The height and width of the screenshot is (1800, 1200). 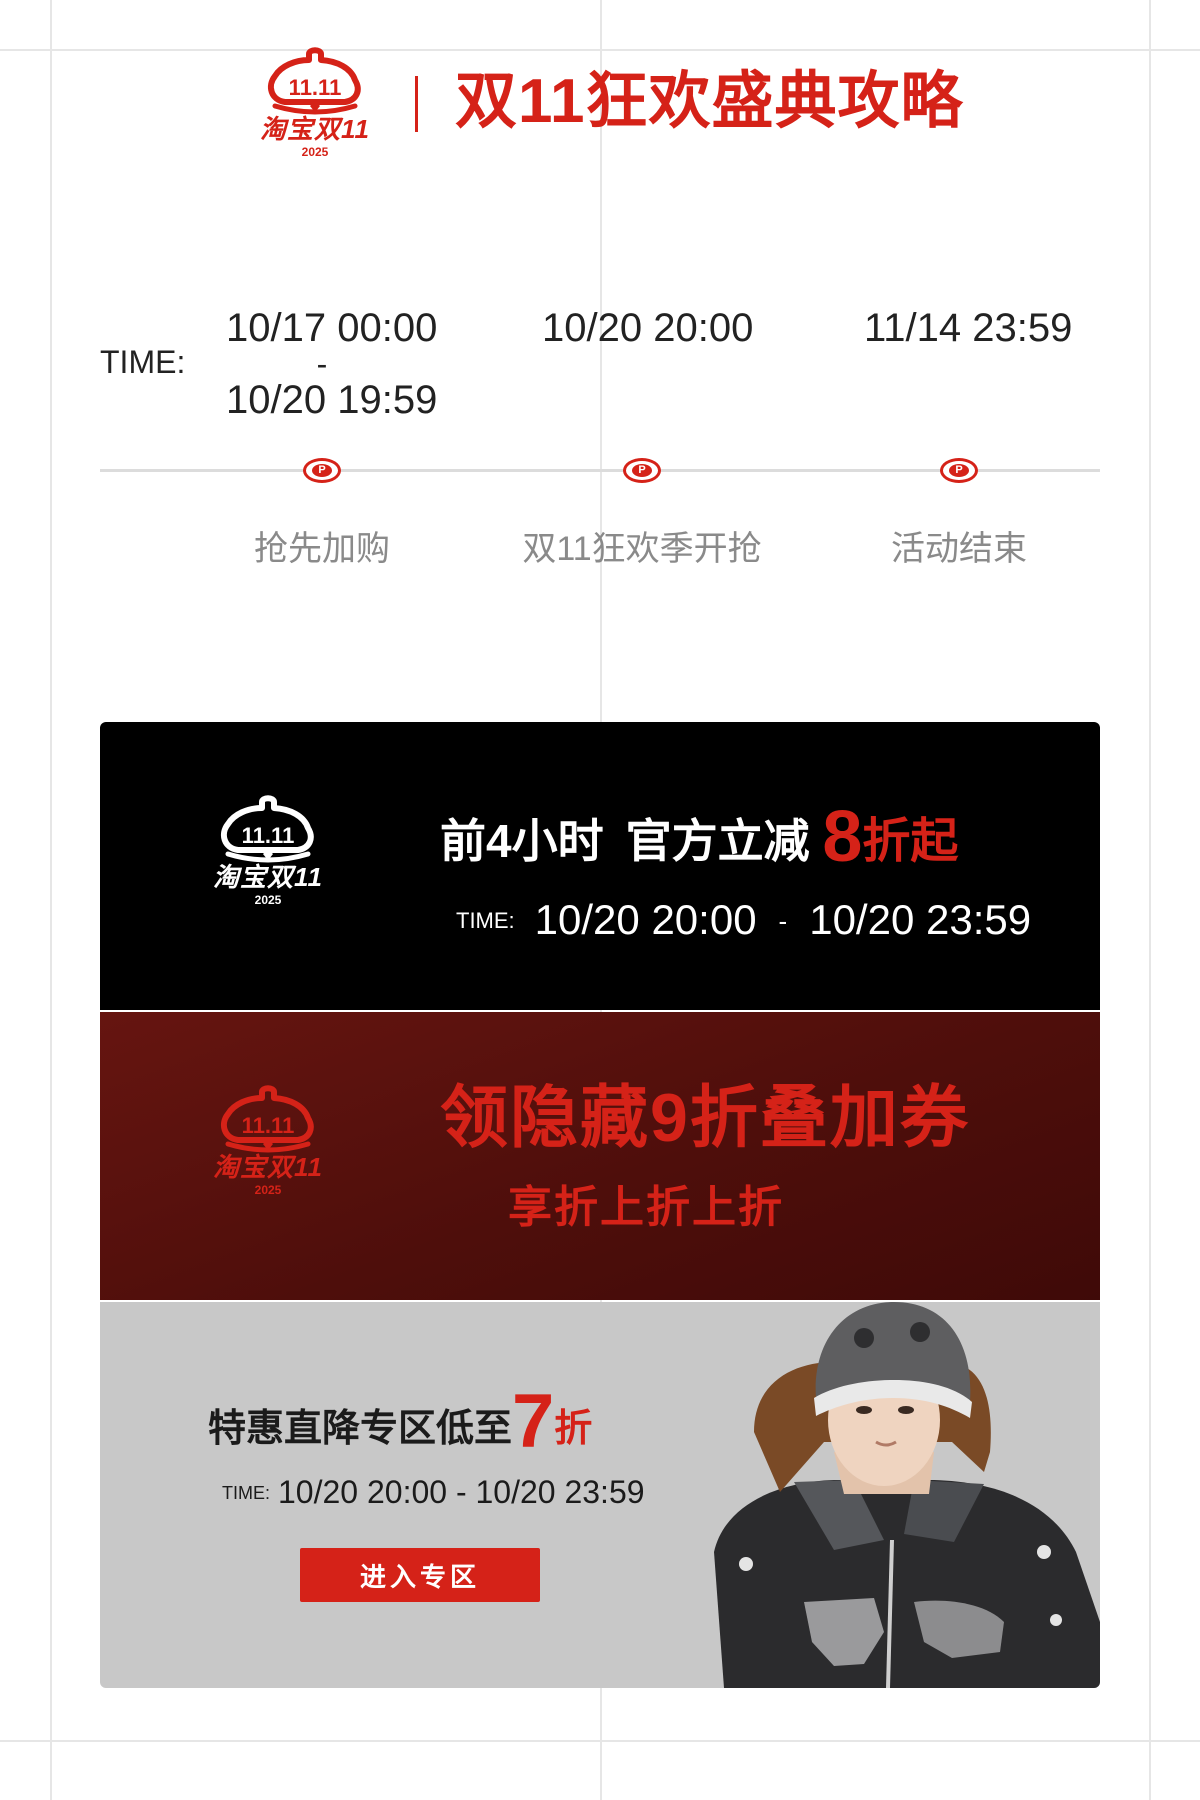 I want to click on discount-number: 7, so click(x=533, y=1421).